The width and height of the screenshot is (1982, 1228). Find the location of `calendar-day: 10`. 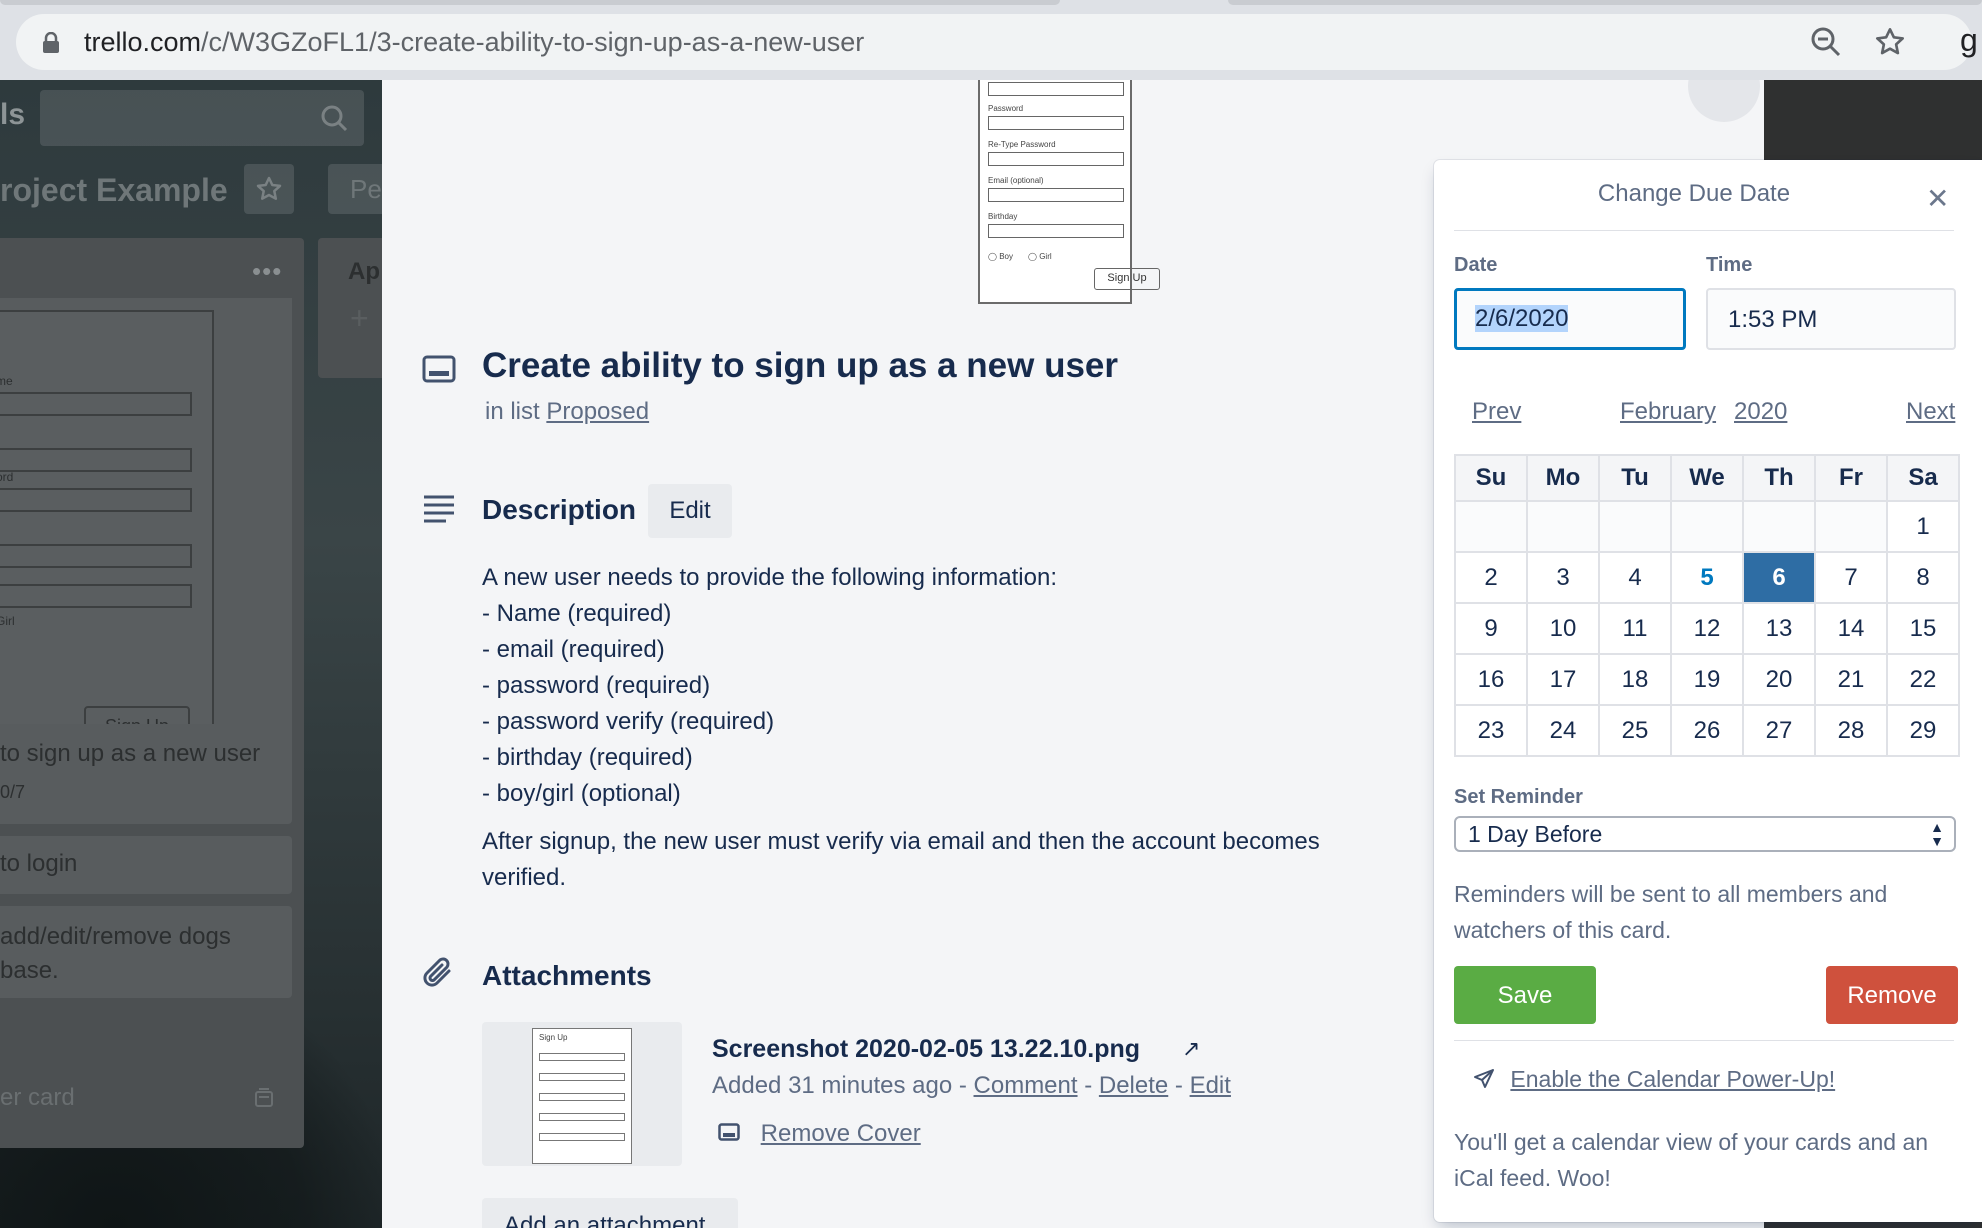

calendar-day: 10 is located at coordinates (1563, 628).